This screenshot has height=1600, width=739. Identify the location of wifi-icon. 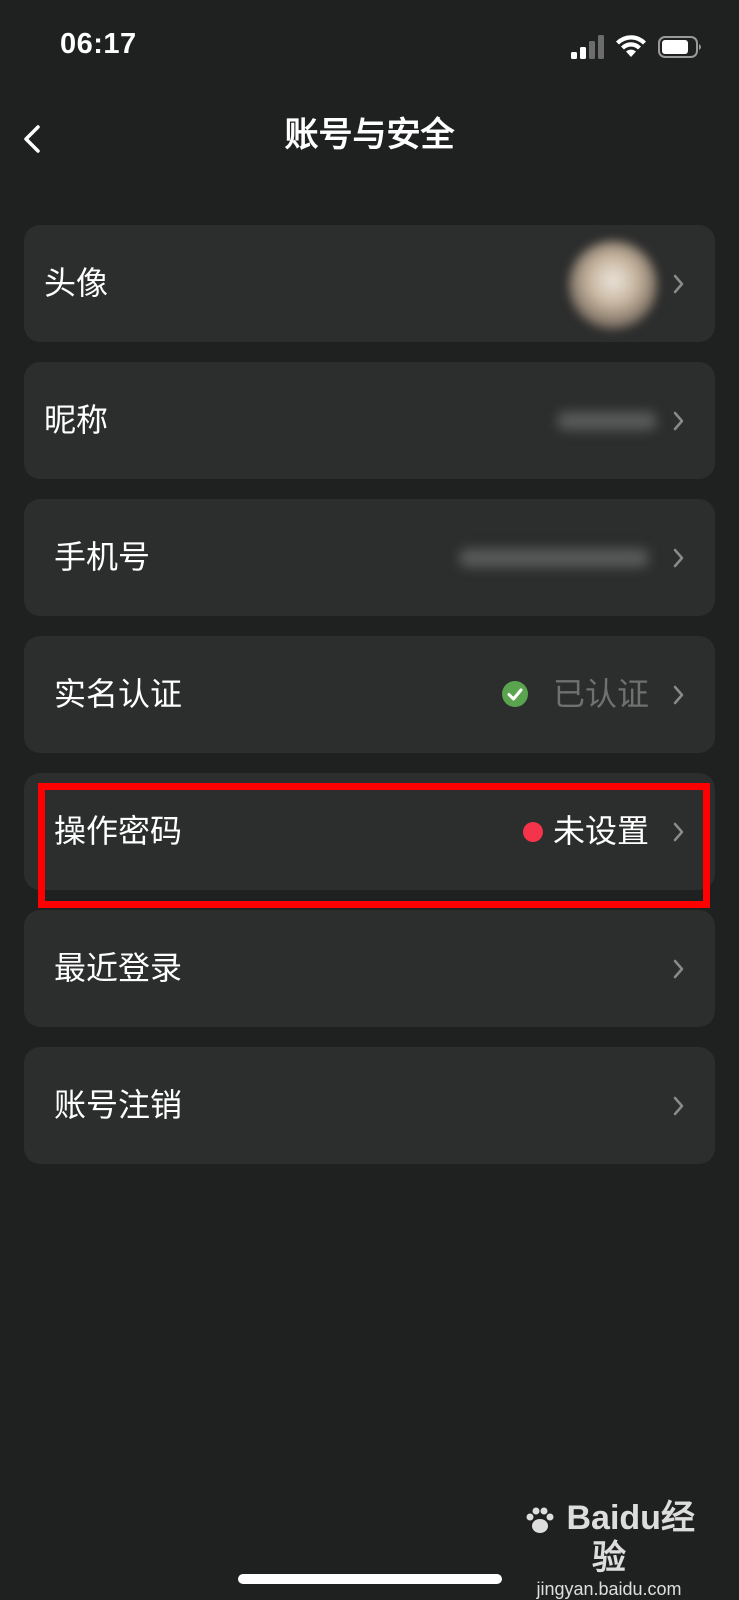
(631, 46).